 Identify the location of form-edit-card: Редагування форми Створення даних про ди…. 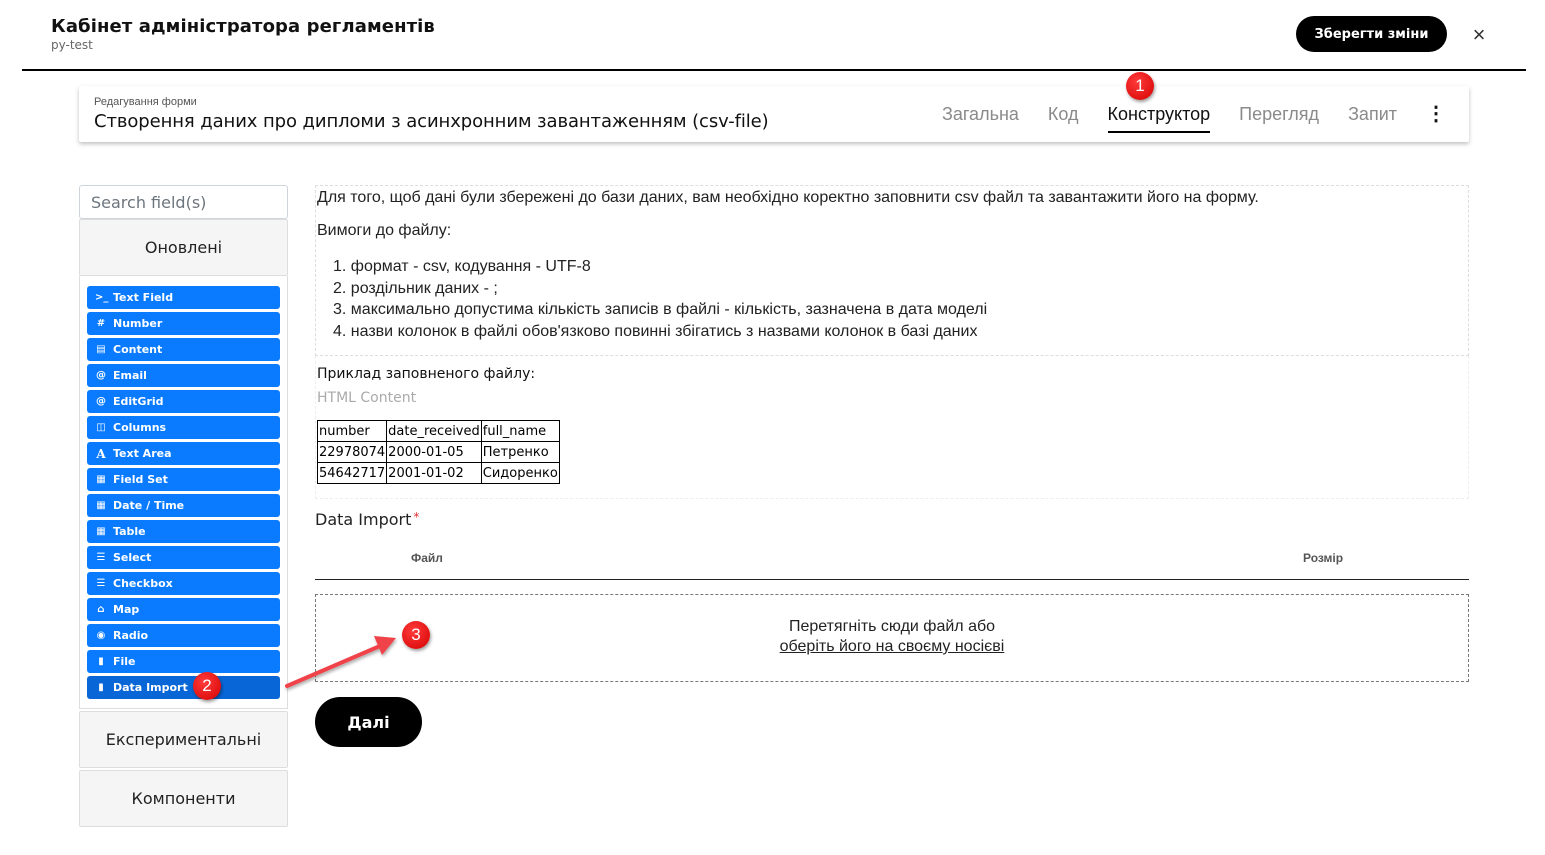
(774, 114).